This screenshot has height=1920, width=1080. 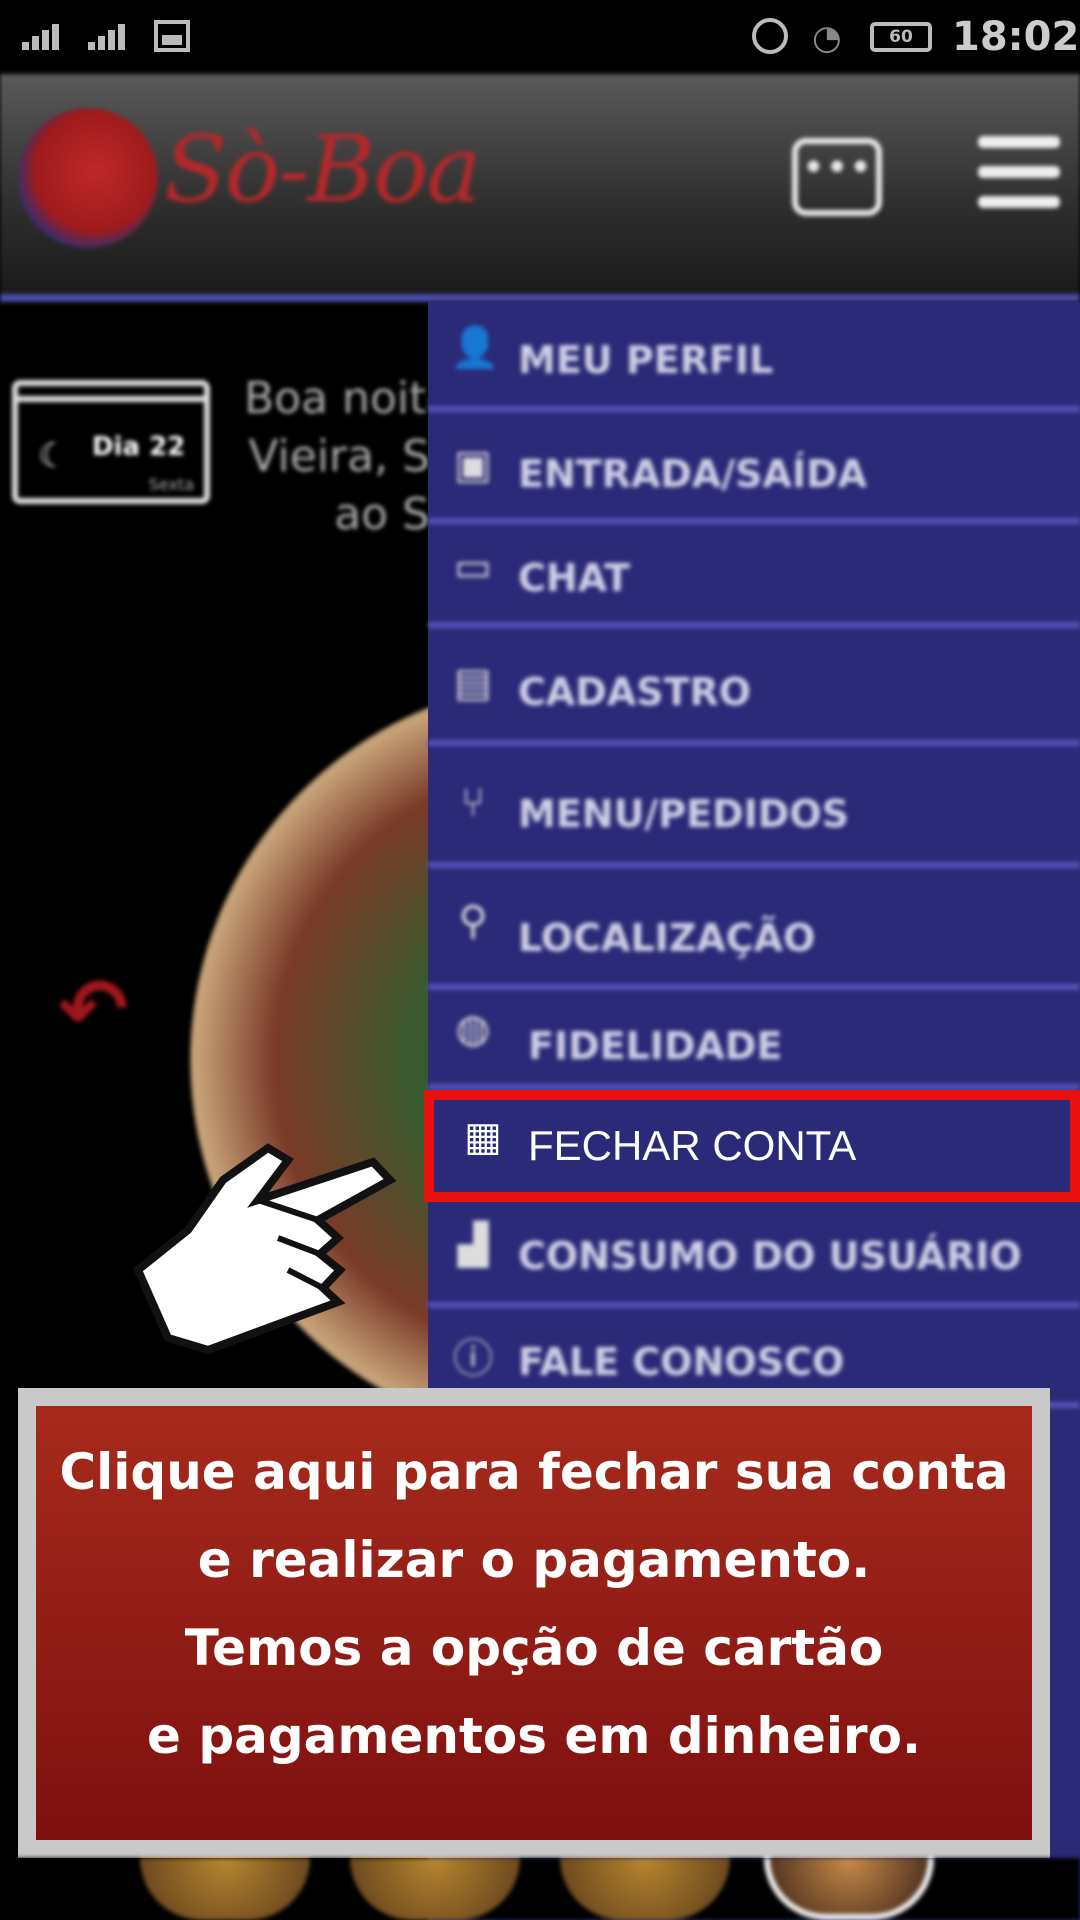 What do you see at coordinates (171, 484) in the screenshot?
I see `calendar-weekday: Sexta` at bounding box center [171, 484].